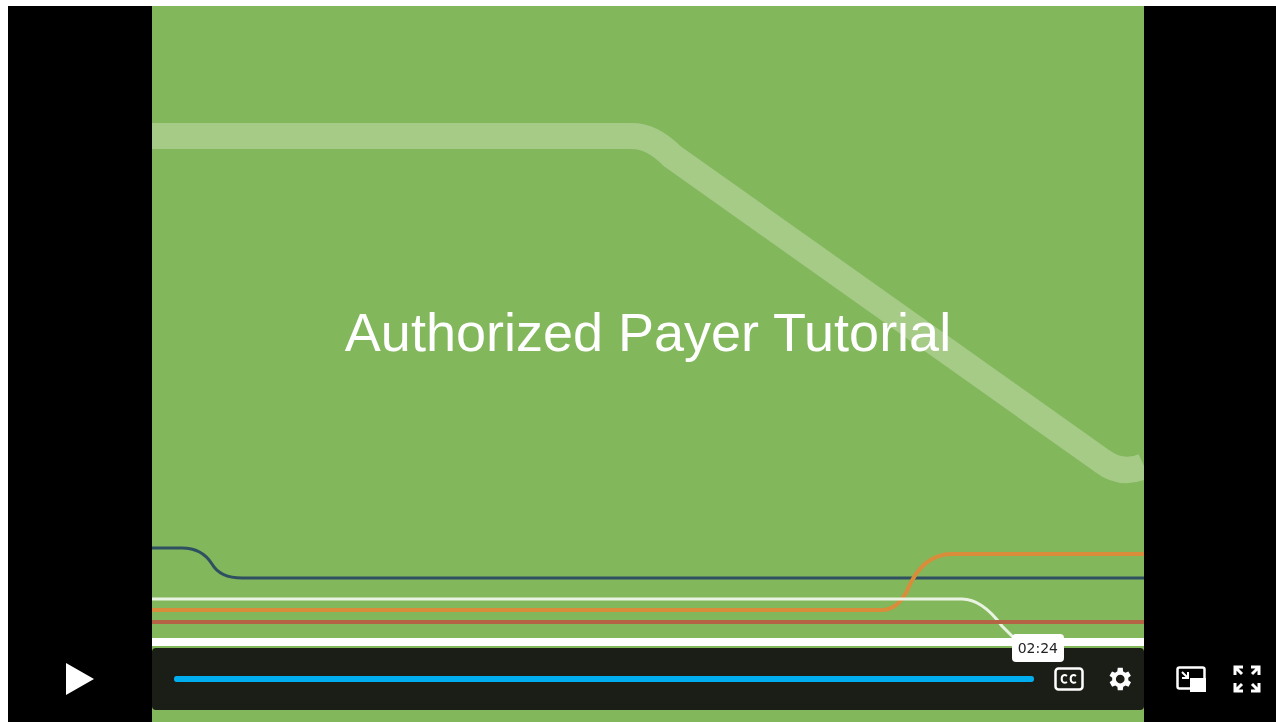  I want to click on fullscreen-icon, so click(1247, 679).